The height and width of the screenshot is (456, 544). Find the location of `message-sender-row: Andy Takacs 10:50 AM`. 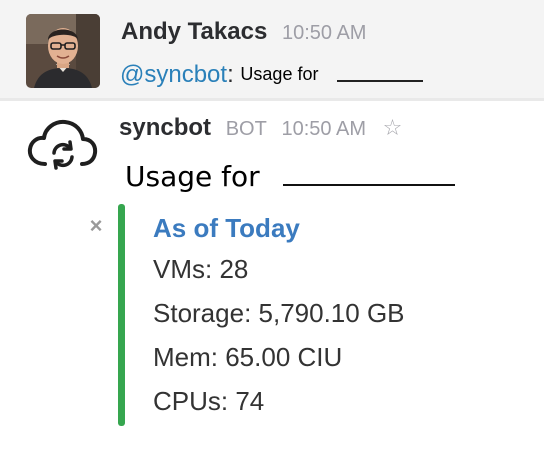

message-sender-row: Andy Takacs 10:50 AM is located at coordinates (243, 32).